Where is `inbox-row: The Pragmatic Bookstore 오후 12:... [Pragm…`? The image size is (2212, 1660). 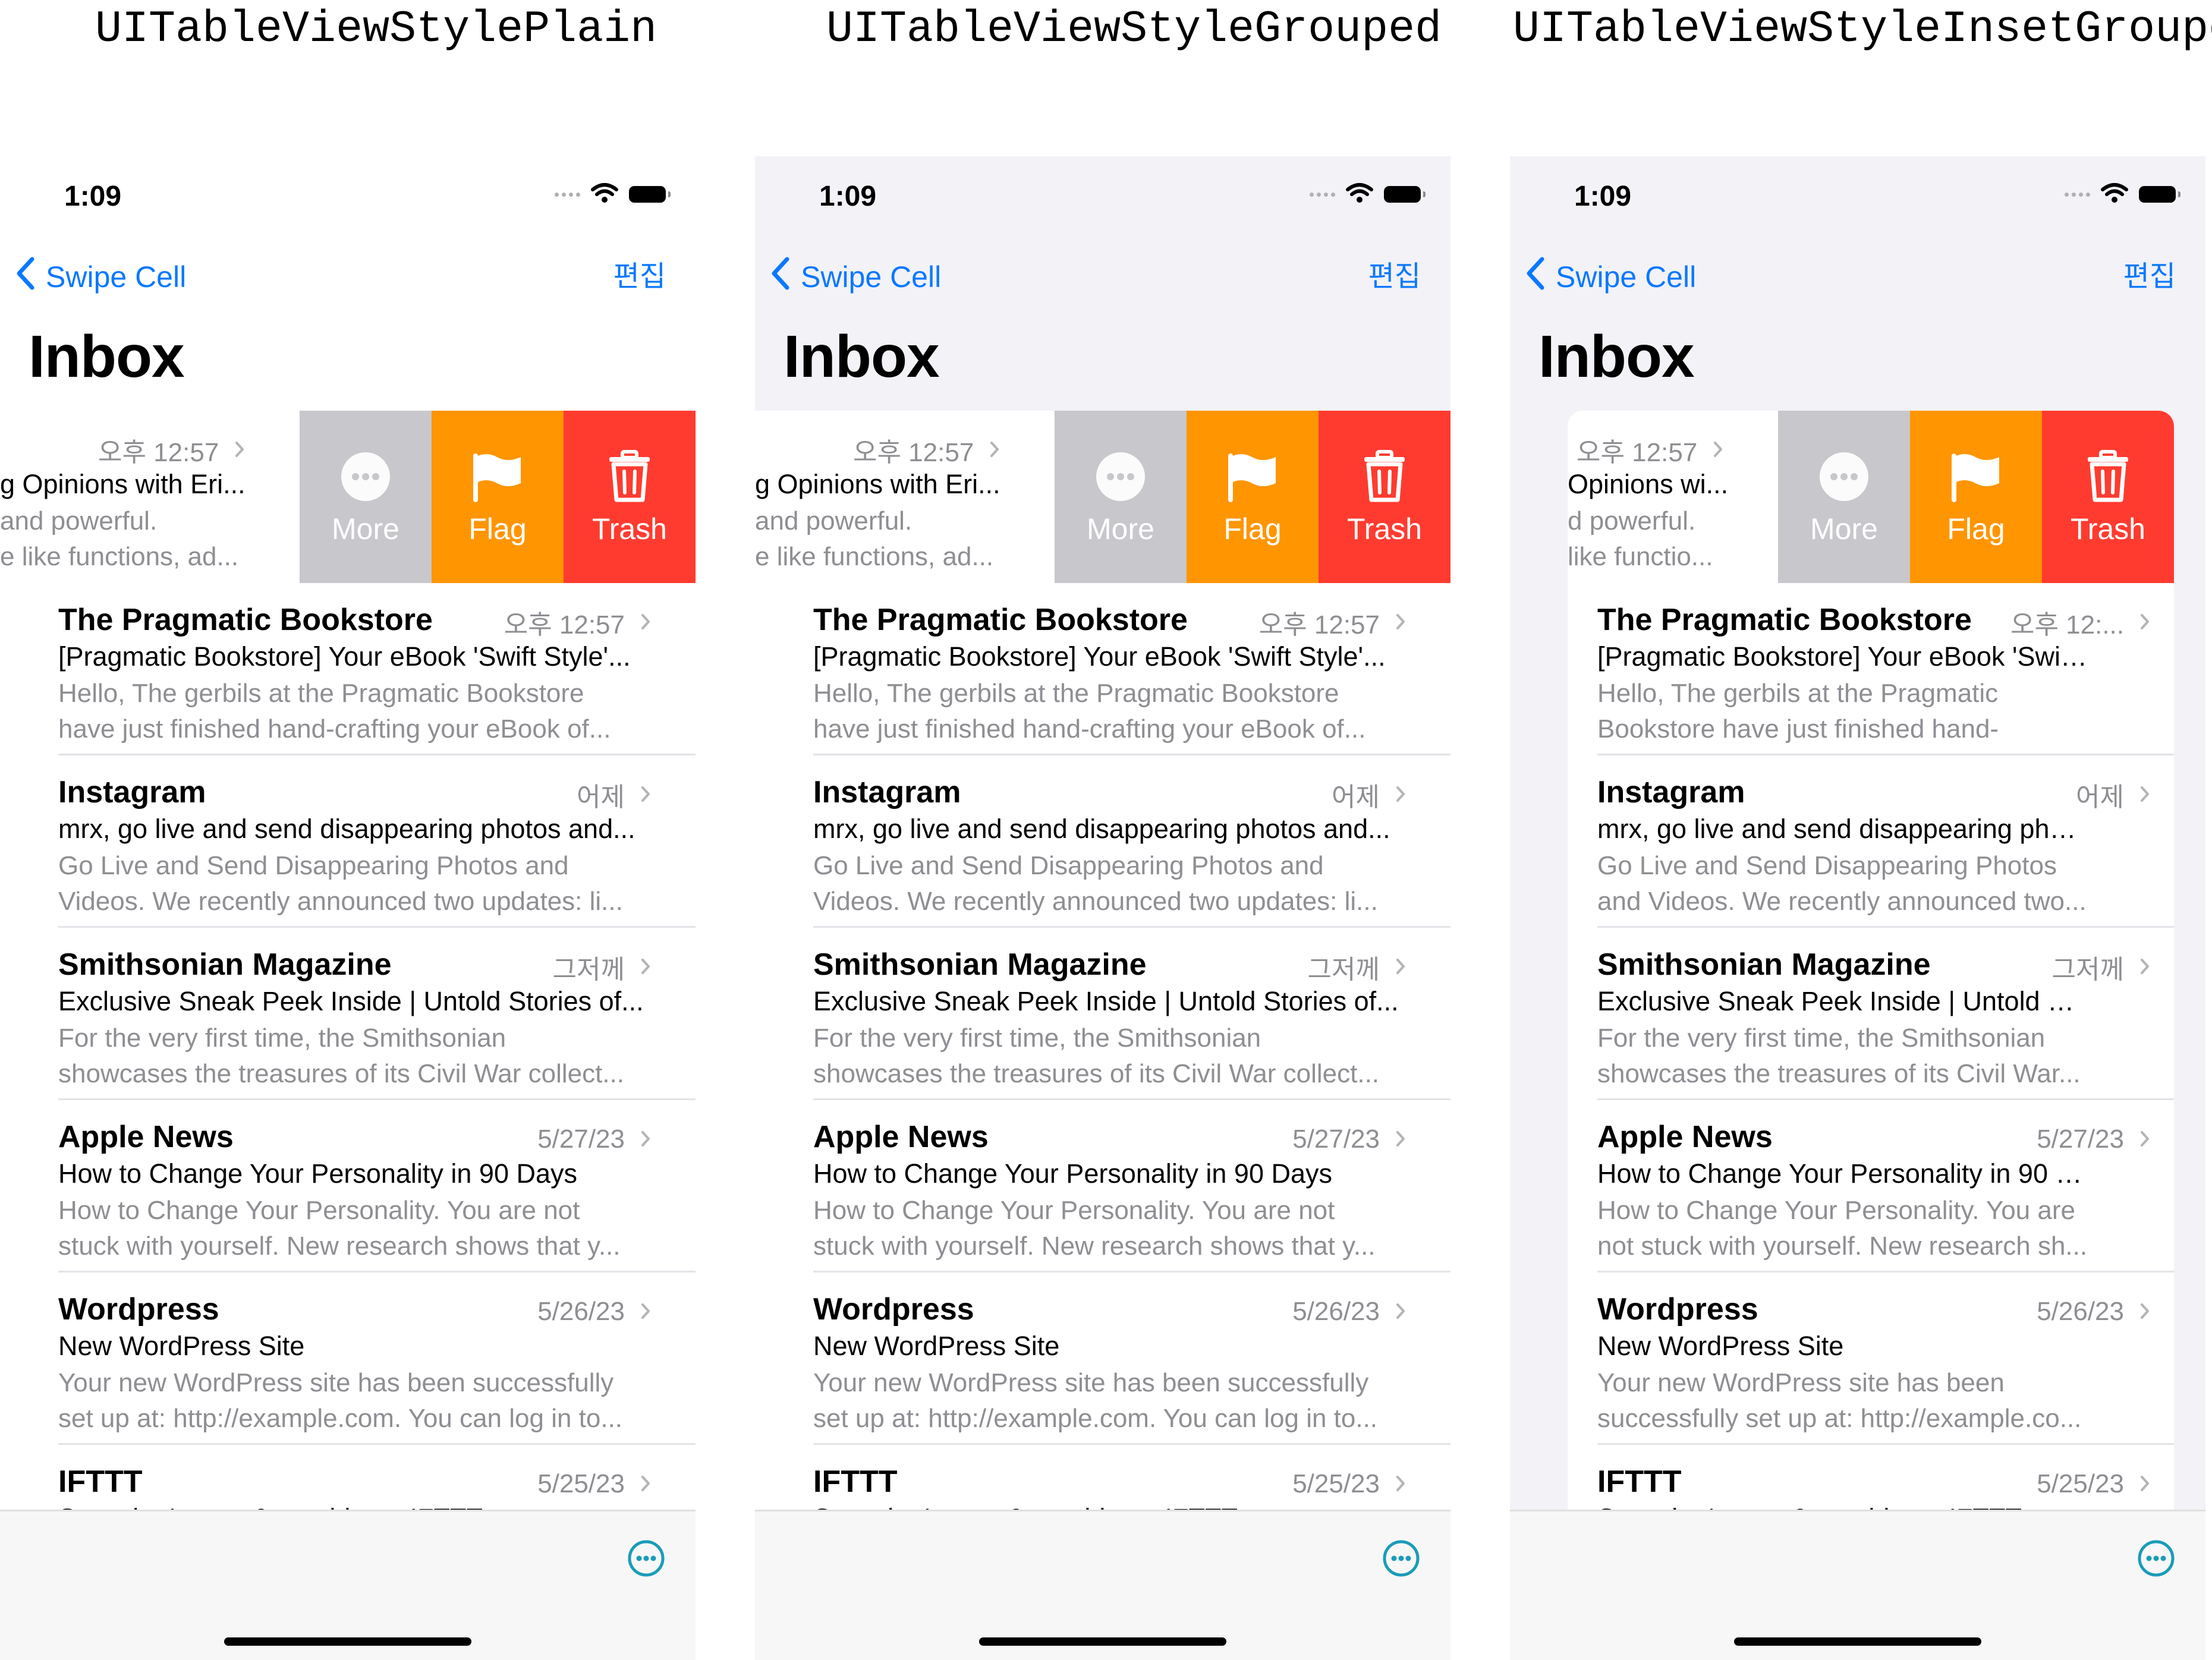 inbox-row: The Pragmatic Bookstore 오후 12:... [Pragm… is located at coordinates (1871, 669).